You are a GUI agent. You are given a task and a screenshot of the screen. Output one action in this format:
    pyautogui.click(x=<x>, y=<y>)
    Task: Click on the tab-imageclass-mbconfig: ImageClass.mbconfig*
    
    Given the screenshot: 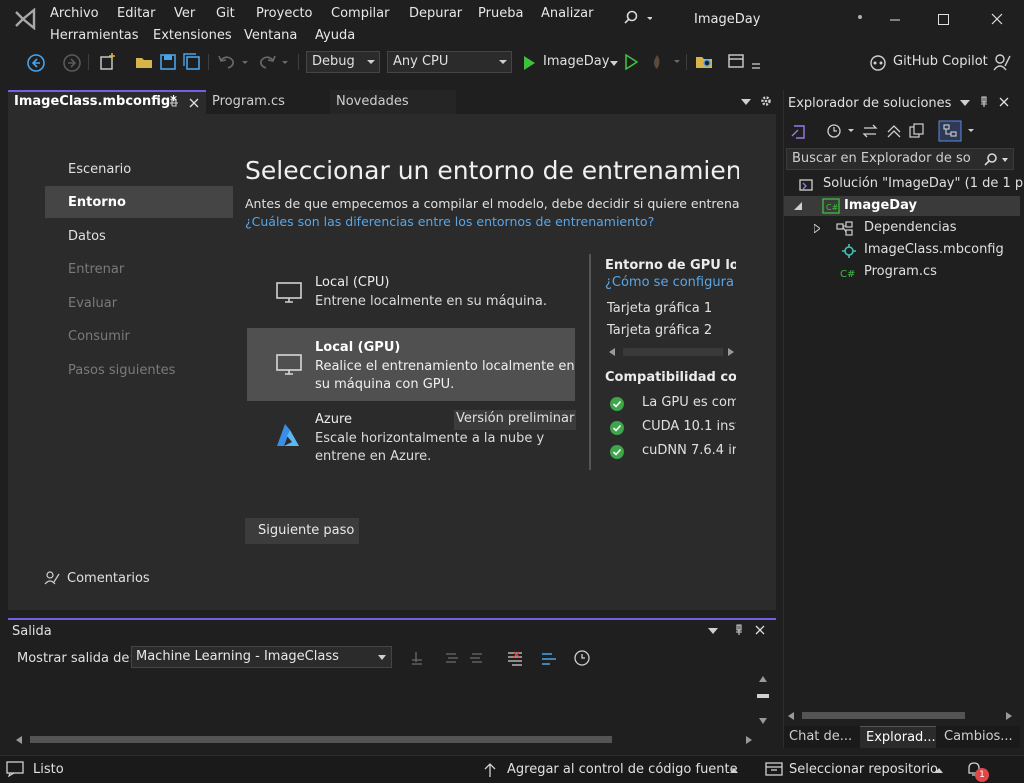 What is the action you would take?
    pyautogui.click(x=107, y=102)
    